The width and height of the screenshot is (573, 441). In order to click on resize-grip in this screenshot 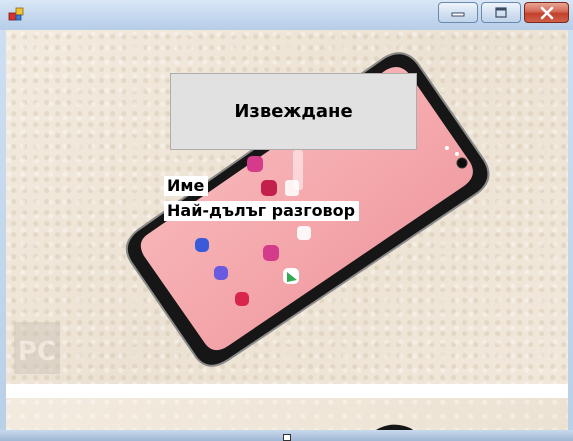, I will do `click(287, 437)`.